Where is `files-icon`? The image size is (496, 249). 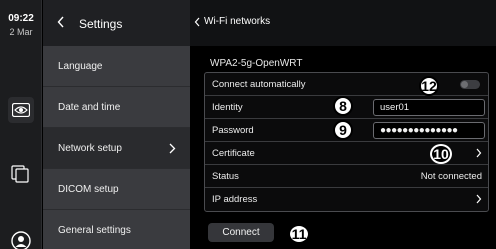 files-icon is located at coordinates (20, 174).